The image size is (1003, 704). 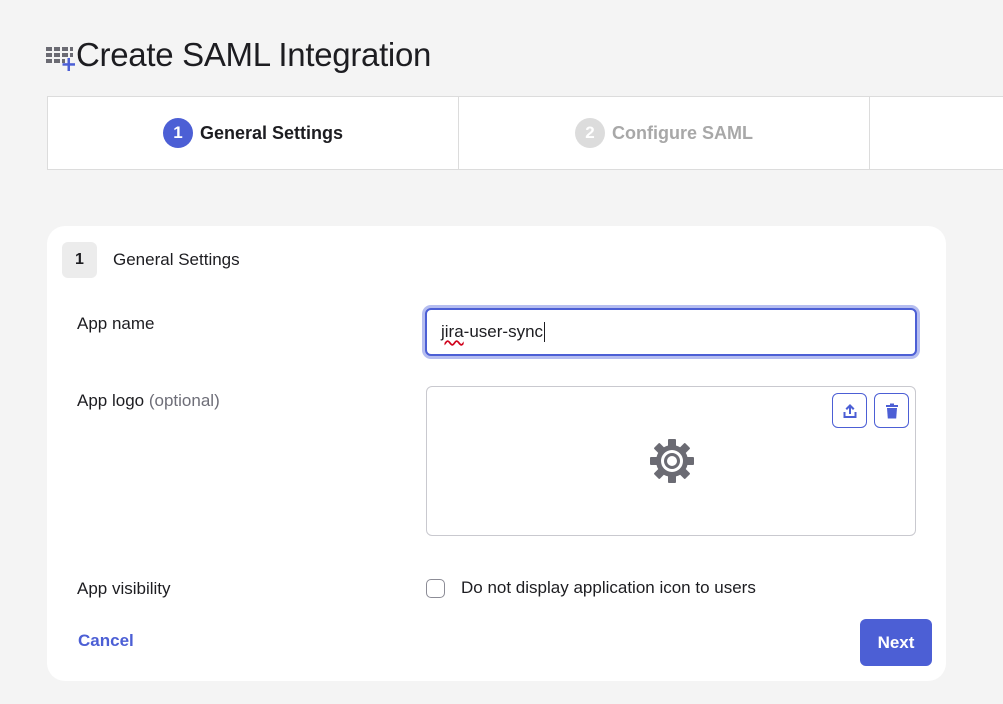 I want to click on upload-logo-button, so click(x=849, y=410).